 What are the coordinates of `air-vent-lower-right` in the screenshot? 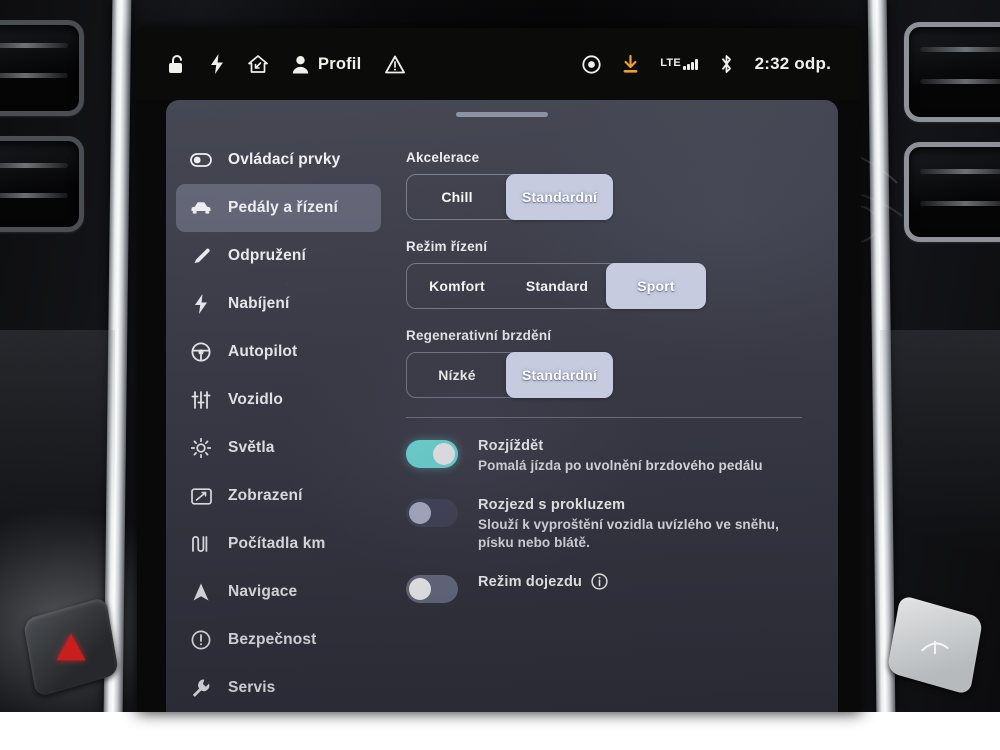 It's located at (952, 192).